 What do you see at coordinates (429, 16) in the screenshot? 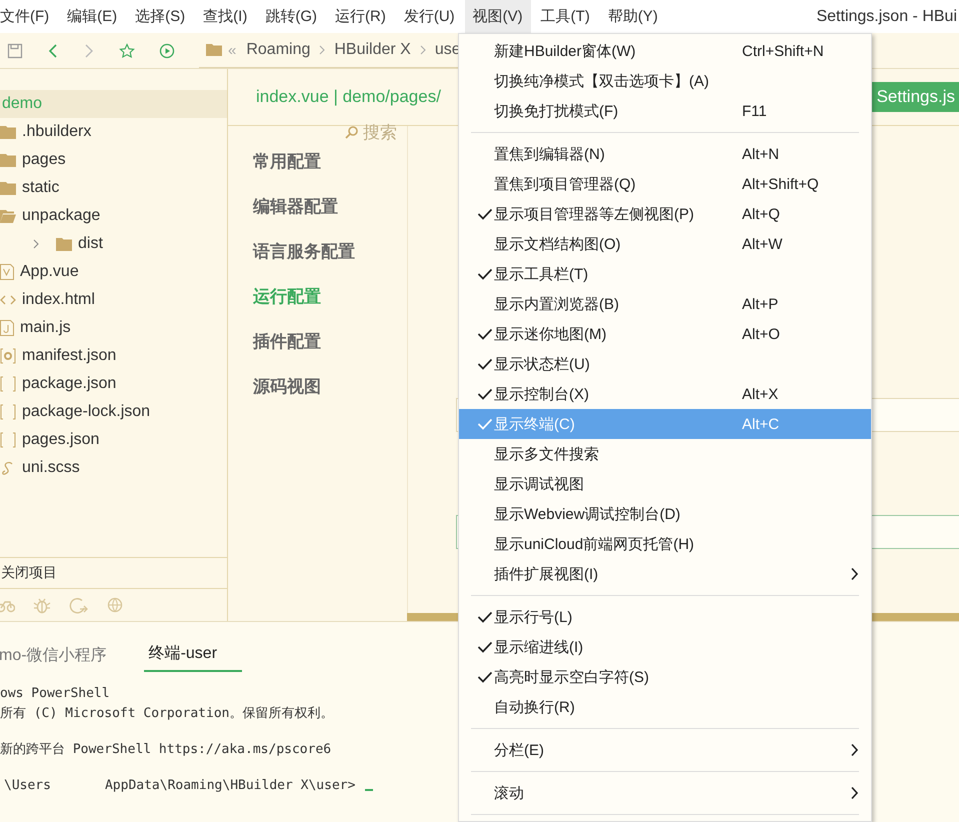
I see `menu-bar-item: 发行(U)` at bounding box center [429, 16].